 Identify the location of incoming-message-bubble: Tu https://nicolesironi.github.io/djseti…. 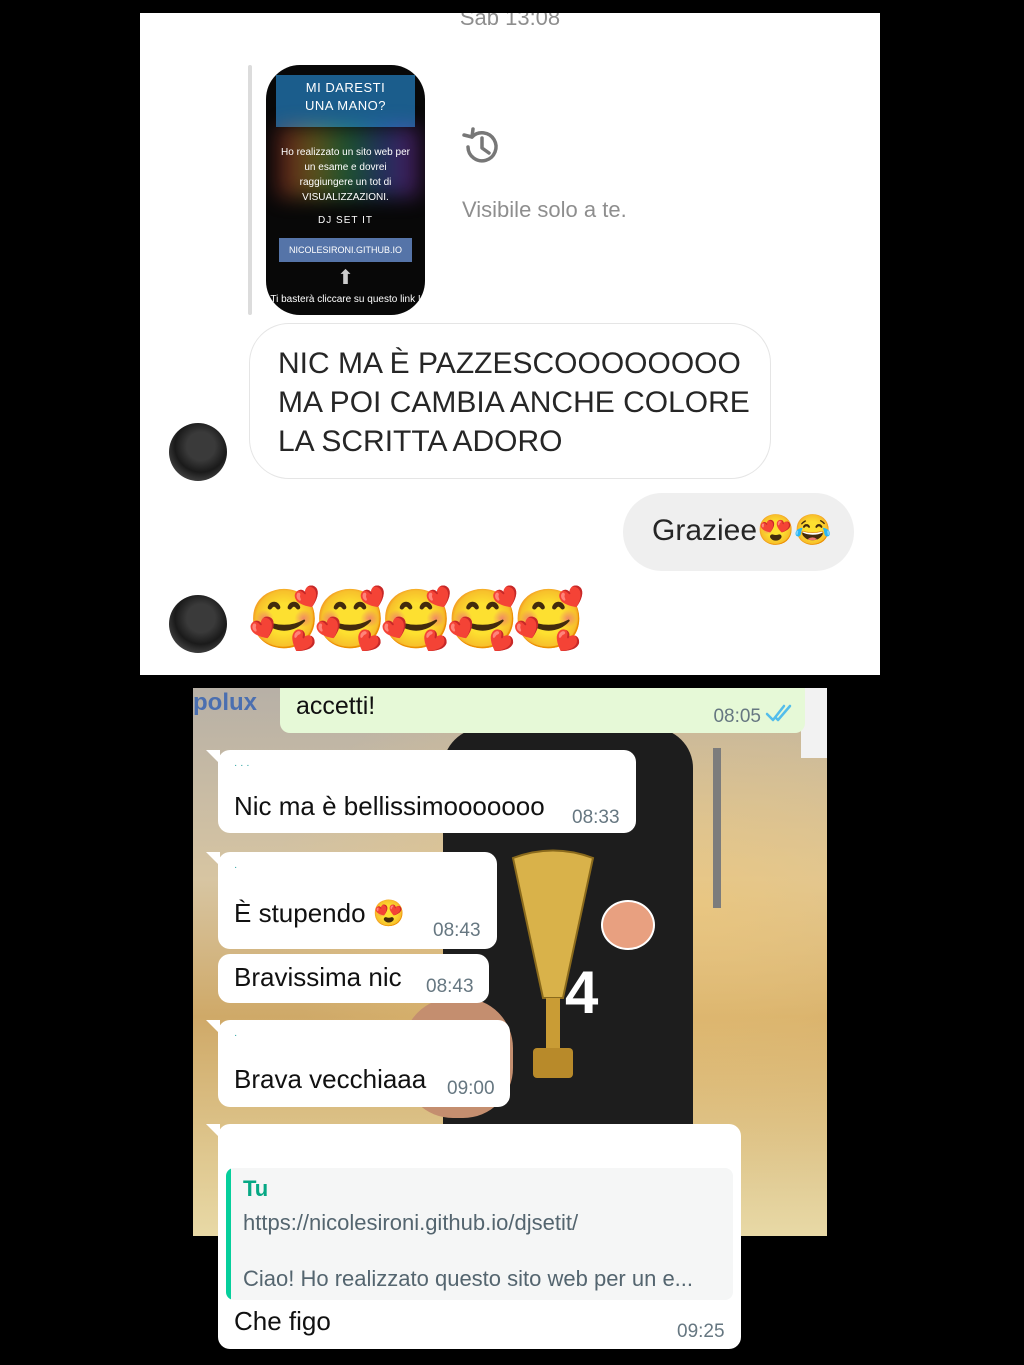
(473, 1236).